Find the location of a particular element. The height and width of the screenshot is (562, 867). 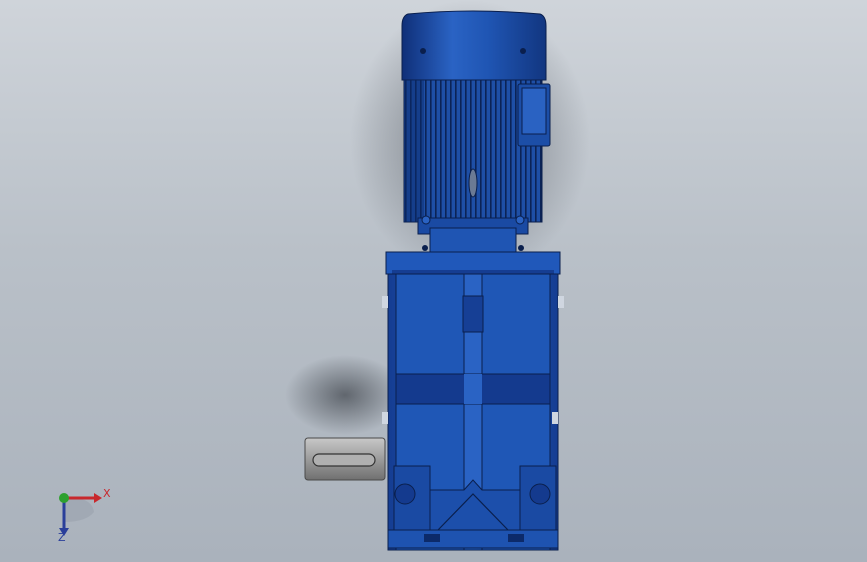

y-axis-dot is located at coordinates (64, 498).